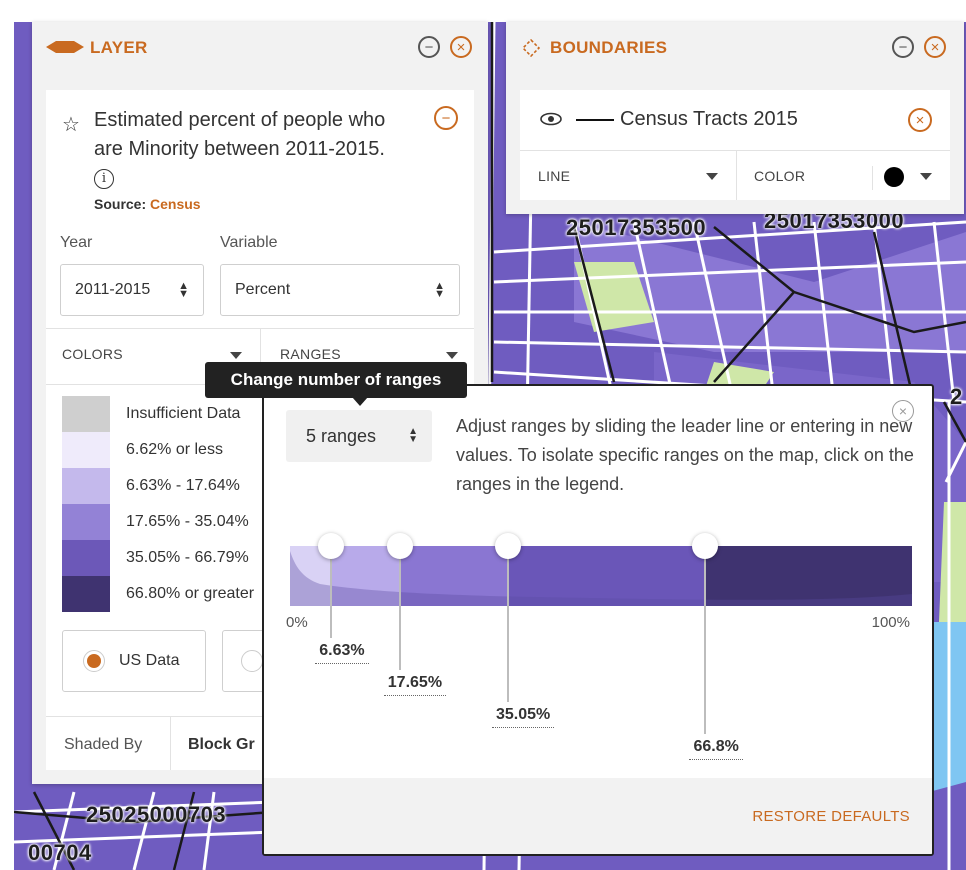 The width and height of the screenshot is (966, 870). Describe the element at coordinates (531, 48) in the screenshot. I see `boundary-icon` at that location.